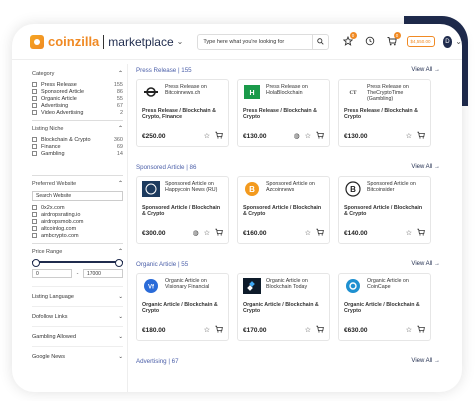 This screenshot has width=476, height=401. I want to click on collapsed-filter: Gambling Allowed ⌄, so click(77, 336).